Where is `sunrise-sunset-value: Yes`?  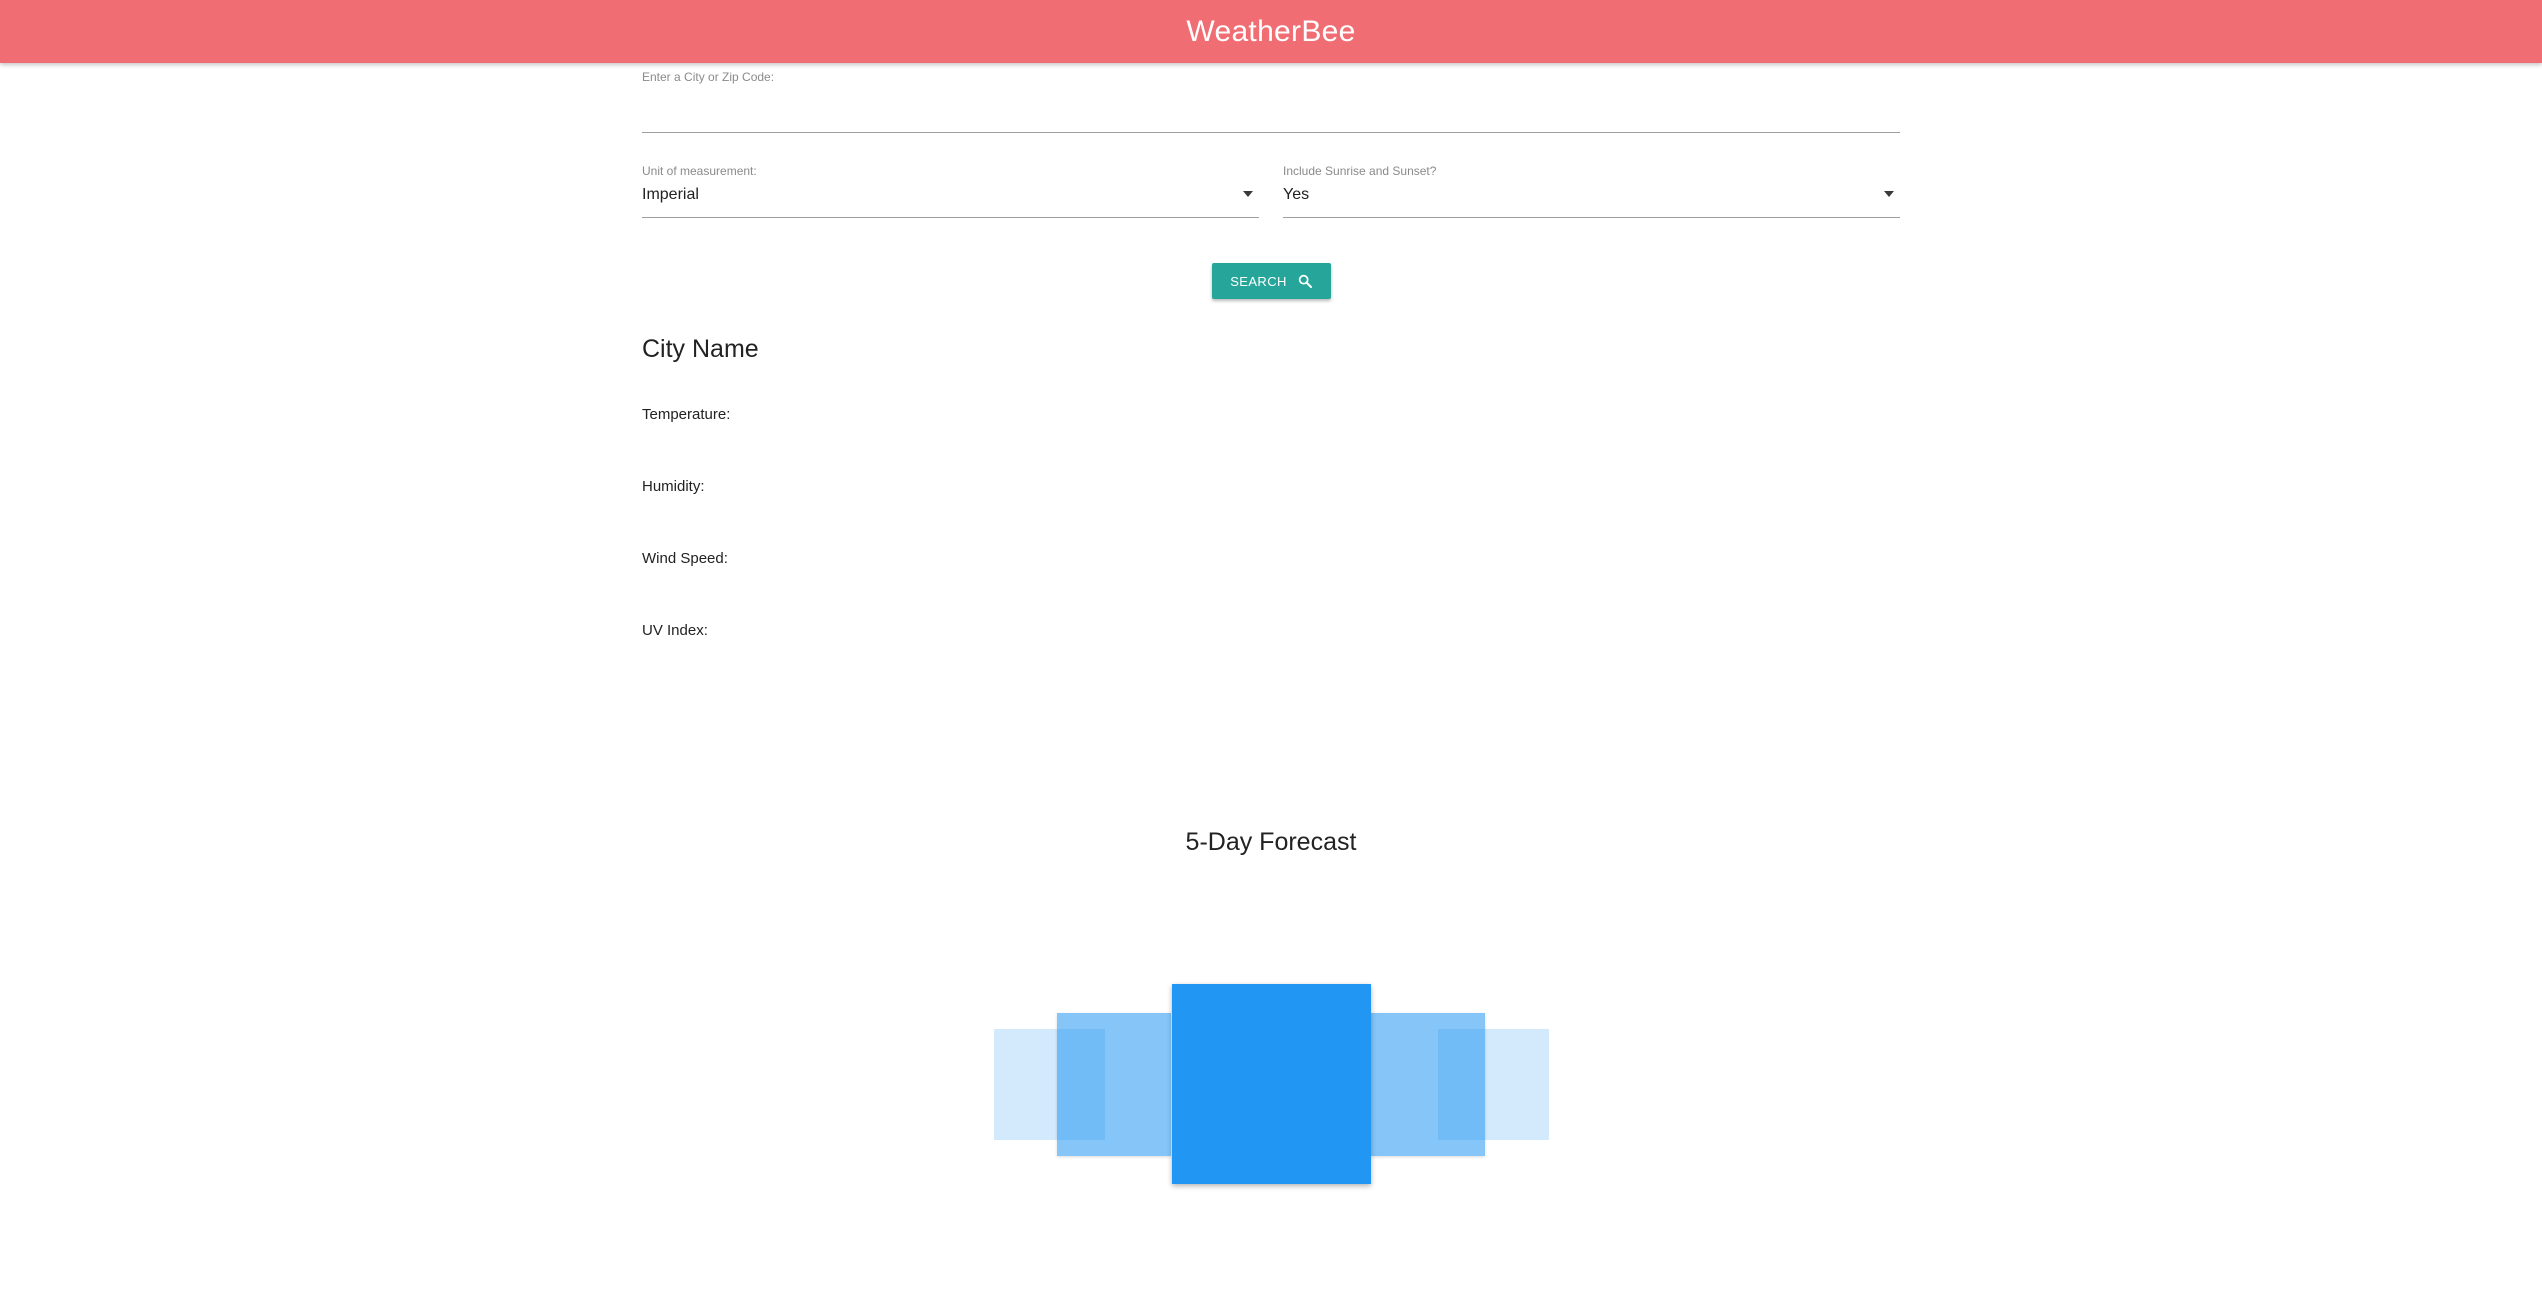 sunrise-sunset-value: Yes is located at coordinates (1296, 195).